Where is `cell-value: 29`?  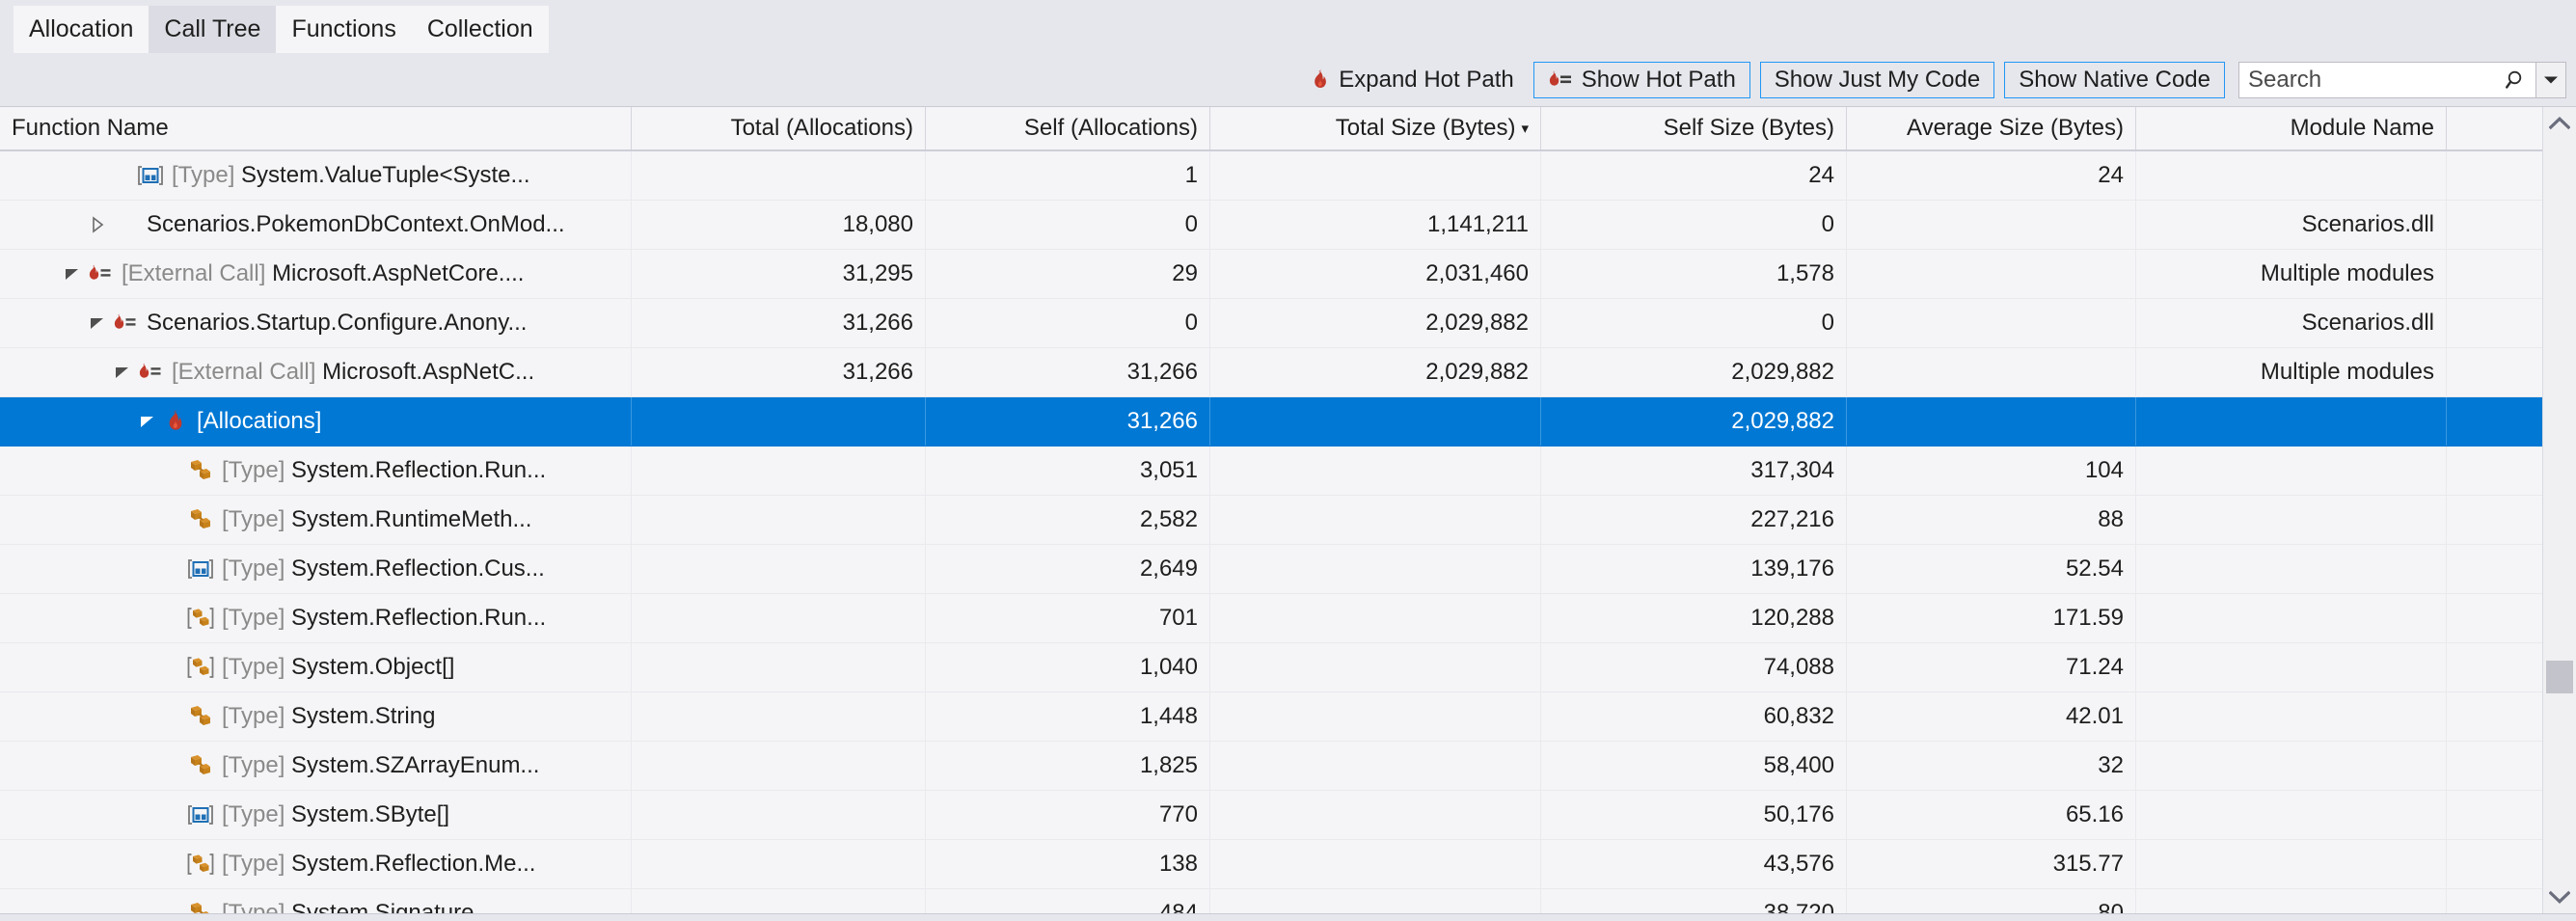
cell-value: 29 is located at coordinates (1185, 273).